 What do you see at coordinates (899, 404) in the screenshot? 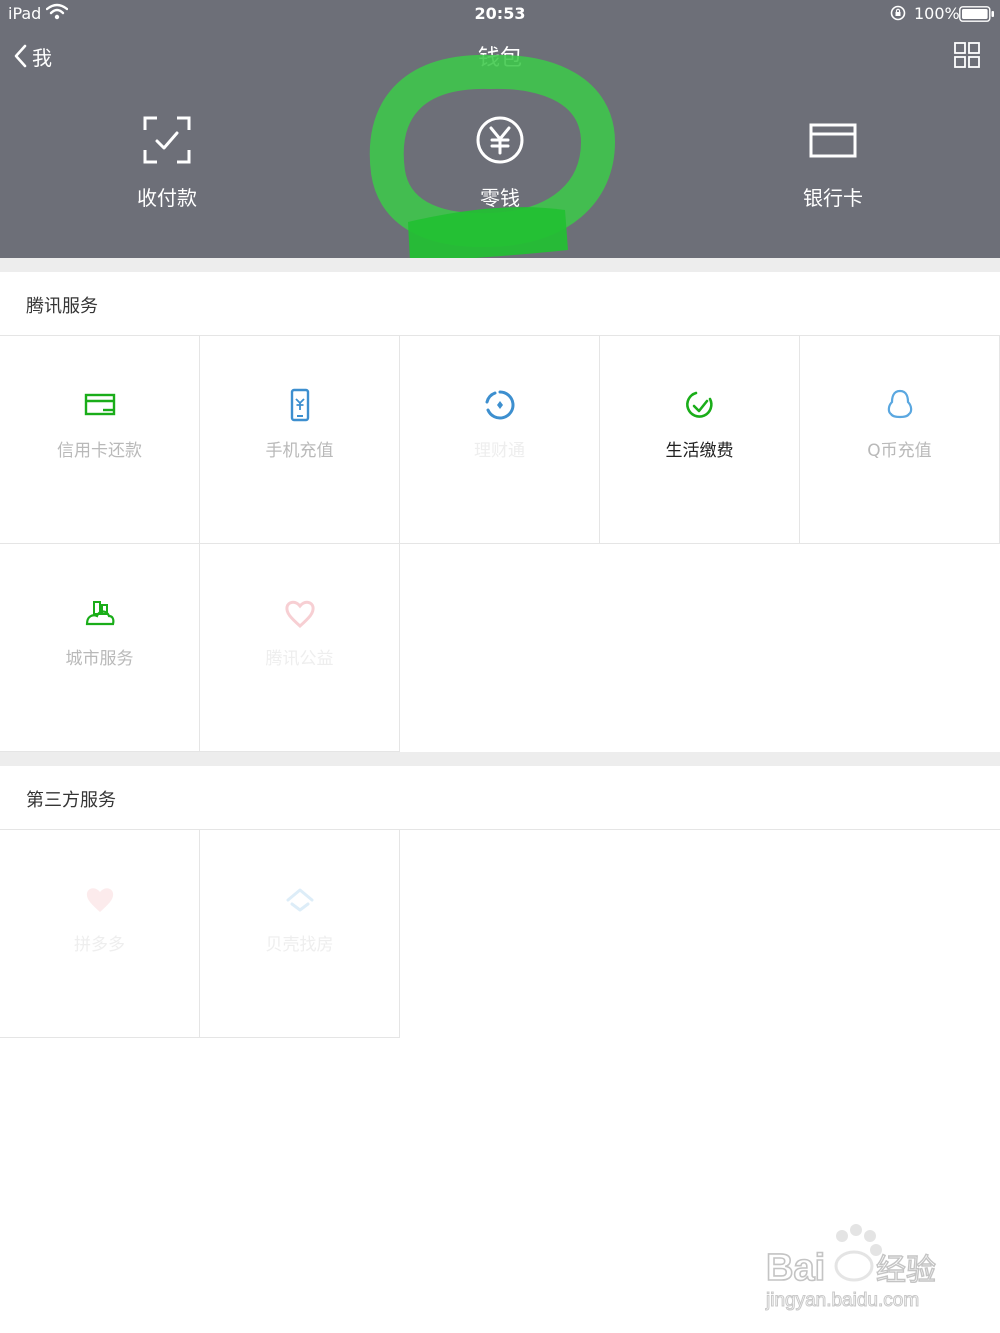
I see `penguin-icon` at bounding box center [899, 404].